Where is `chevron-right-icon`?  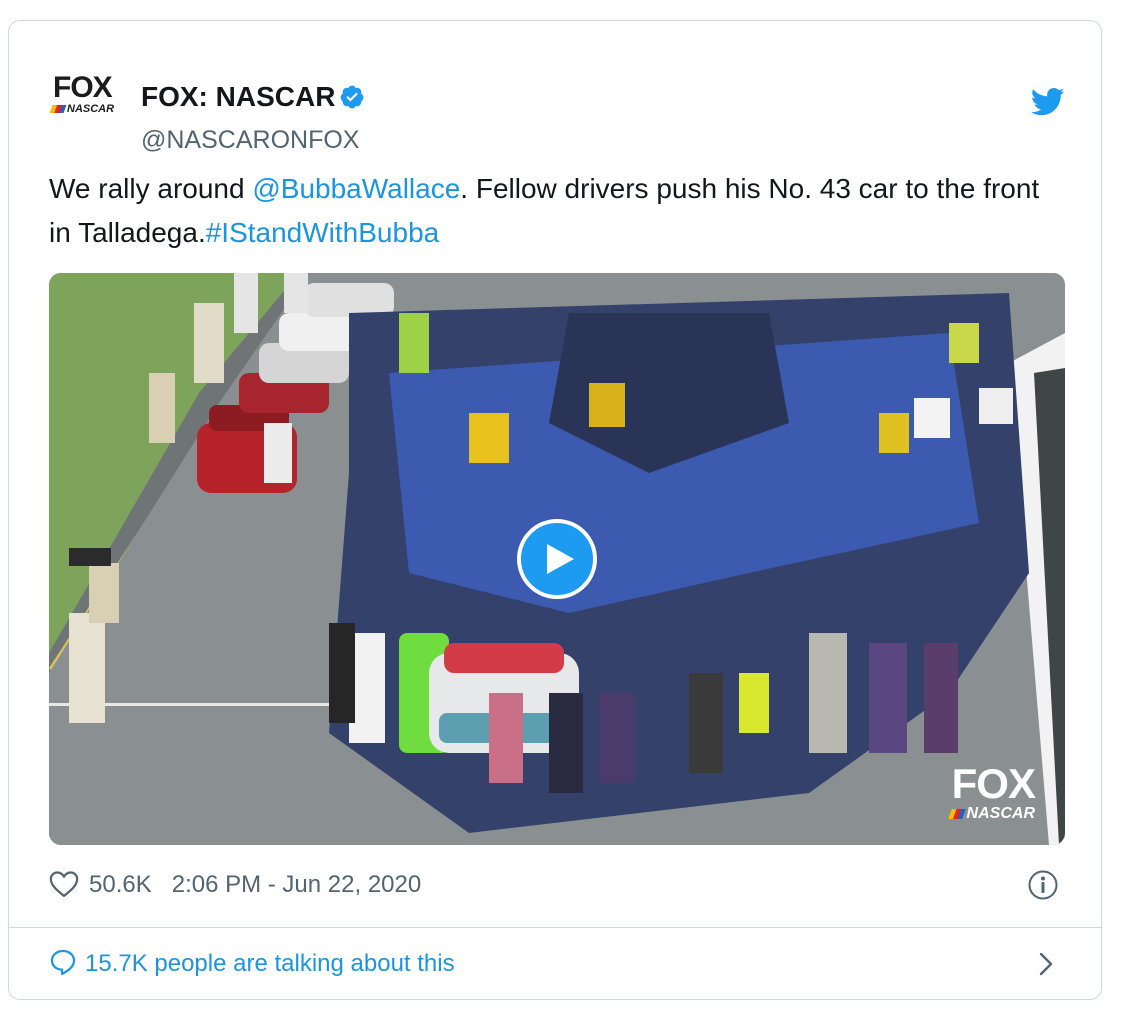 chevron-right-icon is located at coordinates (1046, 964).